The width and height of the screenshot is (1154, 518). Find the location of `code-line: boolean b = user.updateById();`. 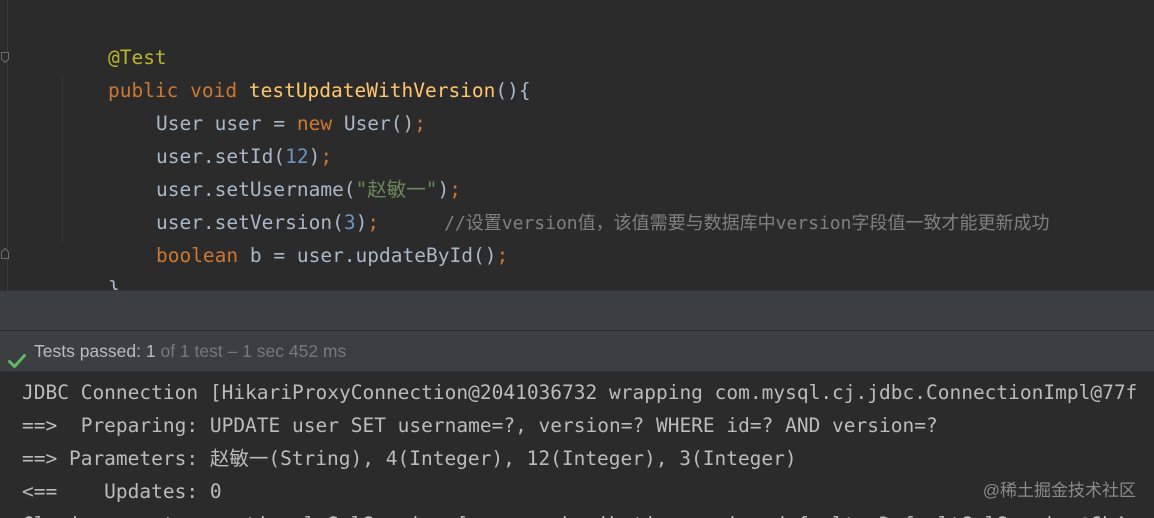

code-line: boolean b = user.updateById(); is located at coordinates (308, 236).